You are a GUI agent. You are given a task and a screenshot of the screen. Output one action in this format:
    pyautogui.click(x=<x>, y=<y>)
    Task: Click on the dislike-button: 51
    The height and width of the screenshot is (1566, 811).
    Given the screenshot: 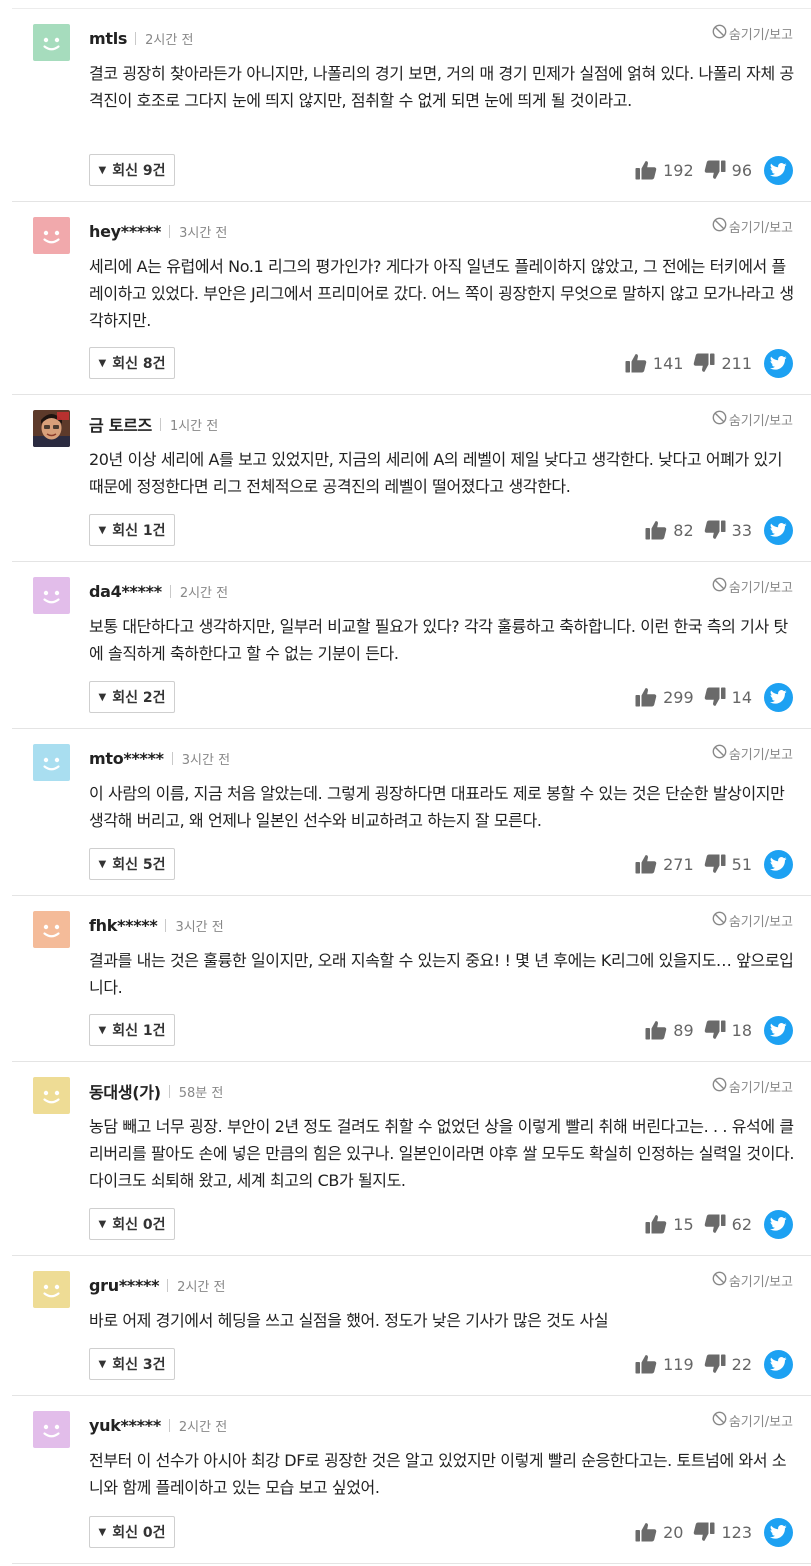 What is the action you would take?
    pyautogui.click(x=728, y=864)
    